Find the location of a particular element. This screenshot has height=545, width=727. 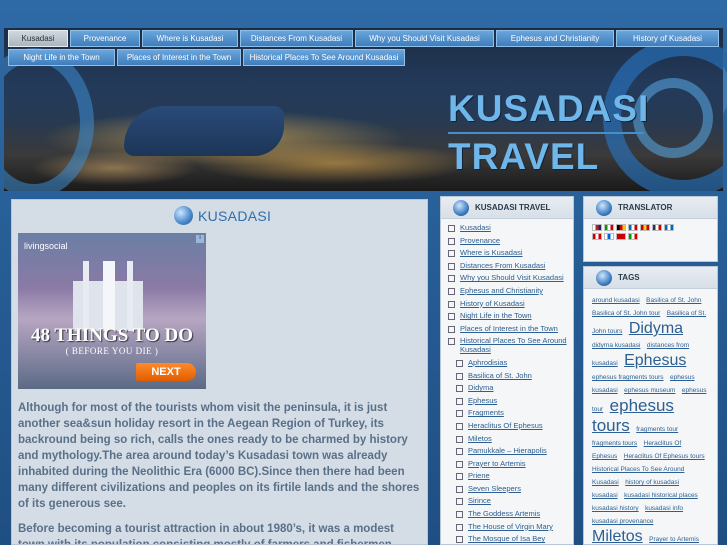

tag-link: didyma kusadasi is located at coordinates (616, 345).